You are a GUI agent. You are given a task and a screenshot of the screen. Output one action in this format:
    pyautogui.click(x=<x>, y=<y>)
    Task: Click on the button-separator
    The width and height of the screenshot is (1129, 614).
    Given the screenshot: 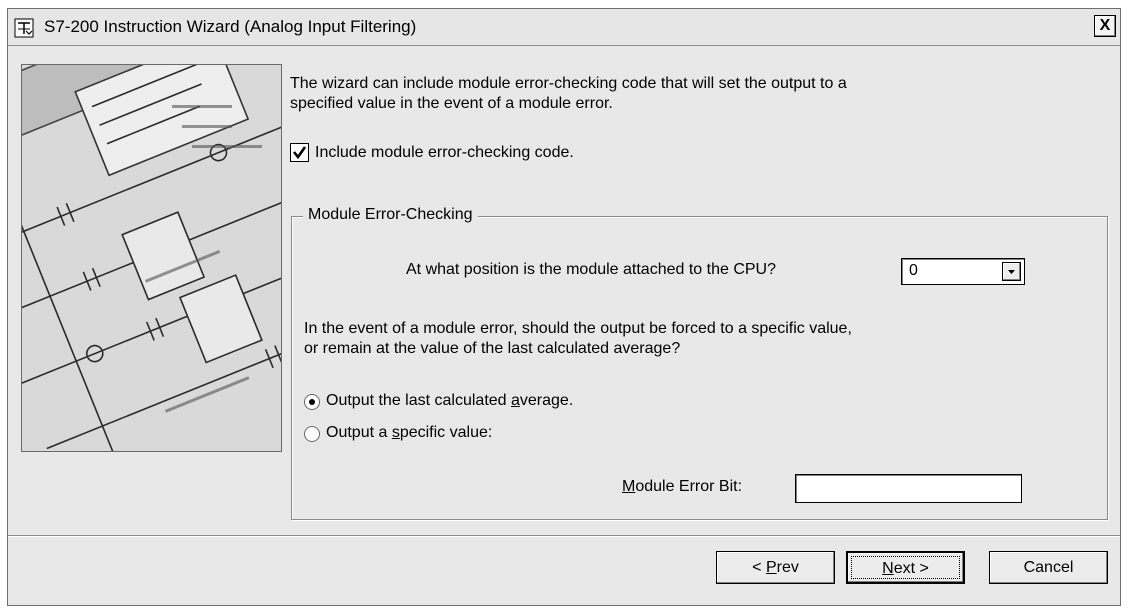 What is the action you would take?
    pyautogui.click(x=564, y=536)
    